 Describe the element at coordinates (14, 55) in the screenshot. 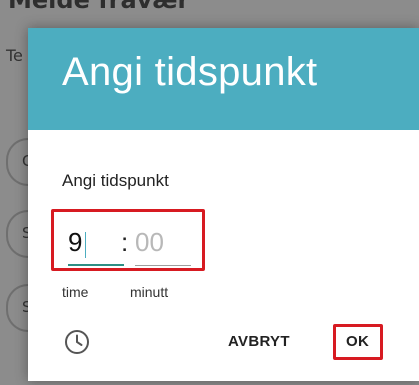

I see `background-subtitle: Te` at that location.